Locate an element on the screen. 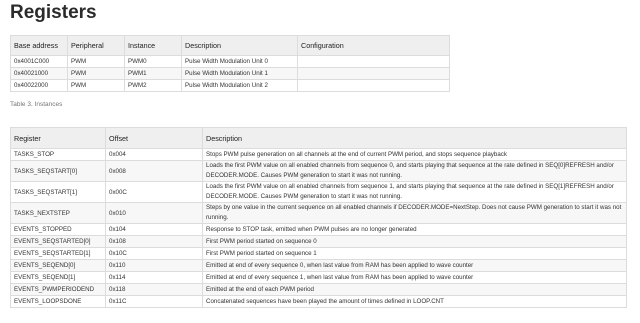 This screenshot has width=640, height=323. instance-cell: PWM2 is located at coordinates (153, 85).